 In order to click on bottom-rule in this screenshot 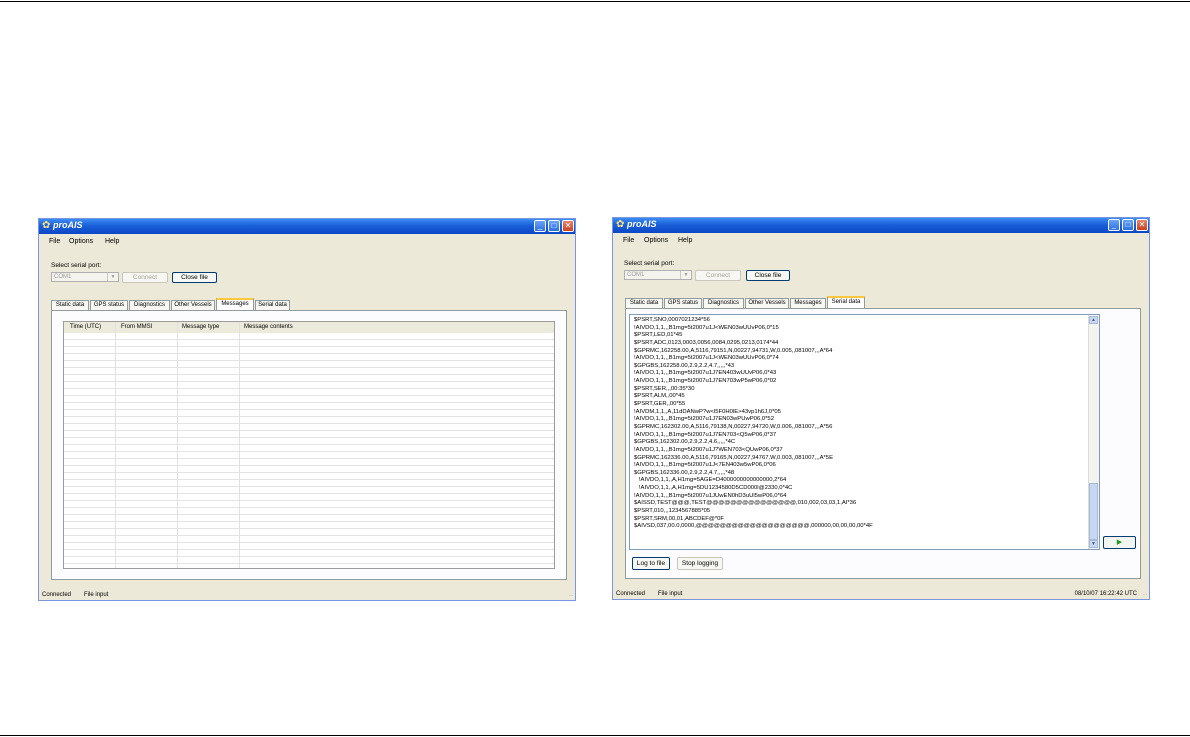, I will do `click(595, 735)`.